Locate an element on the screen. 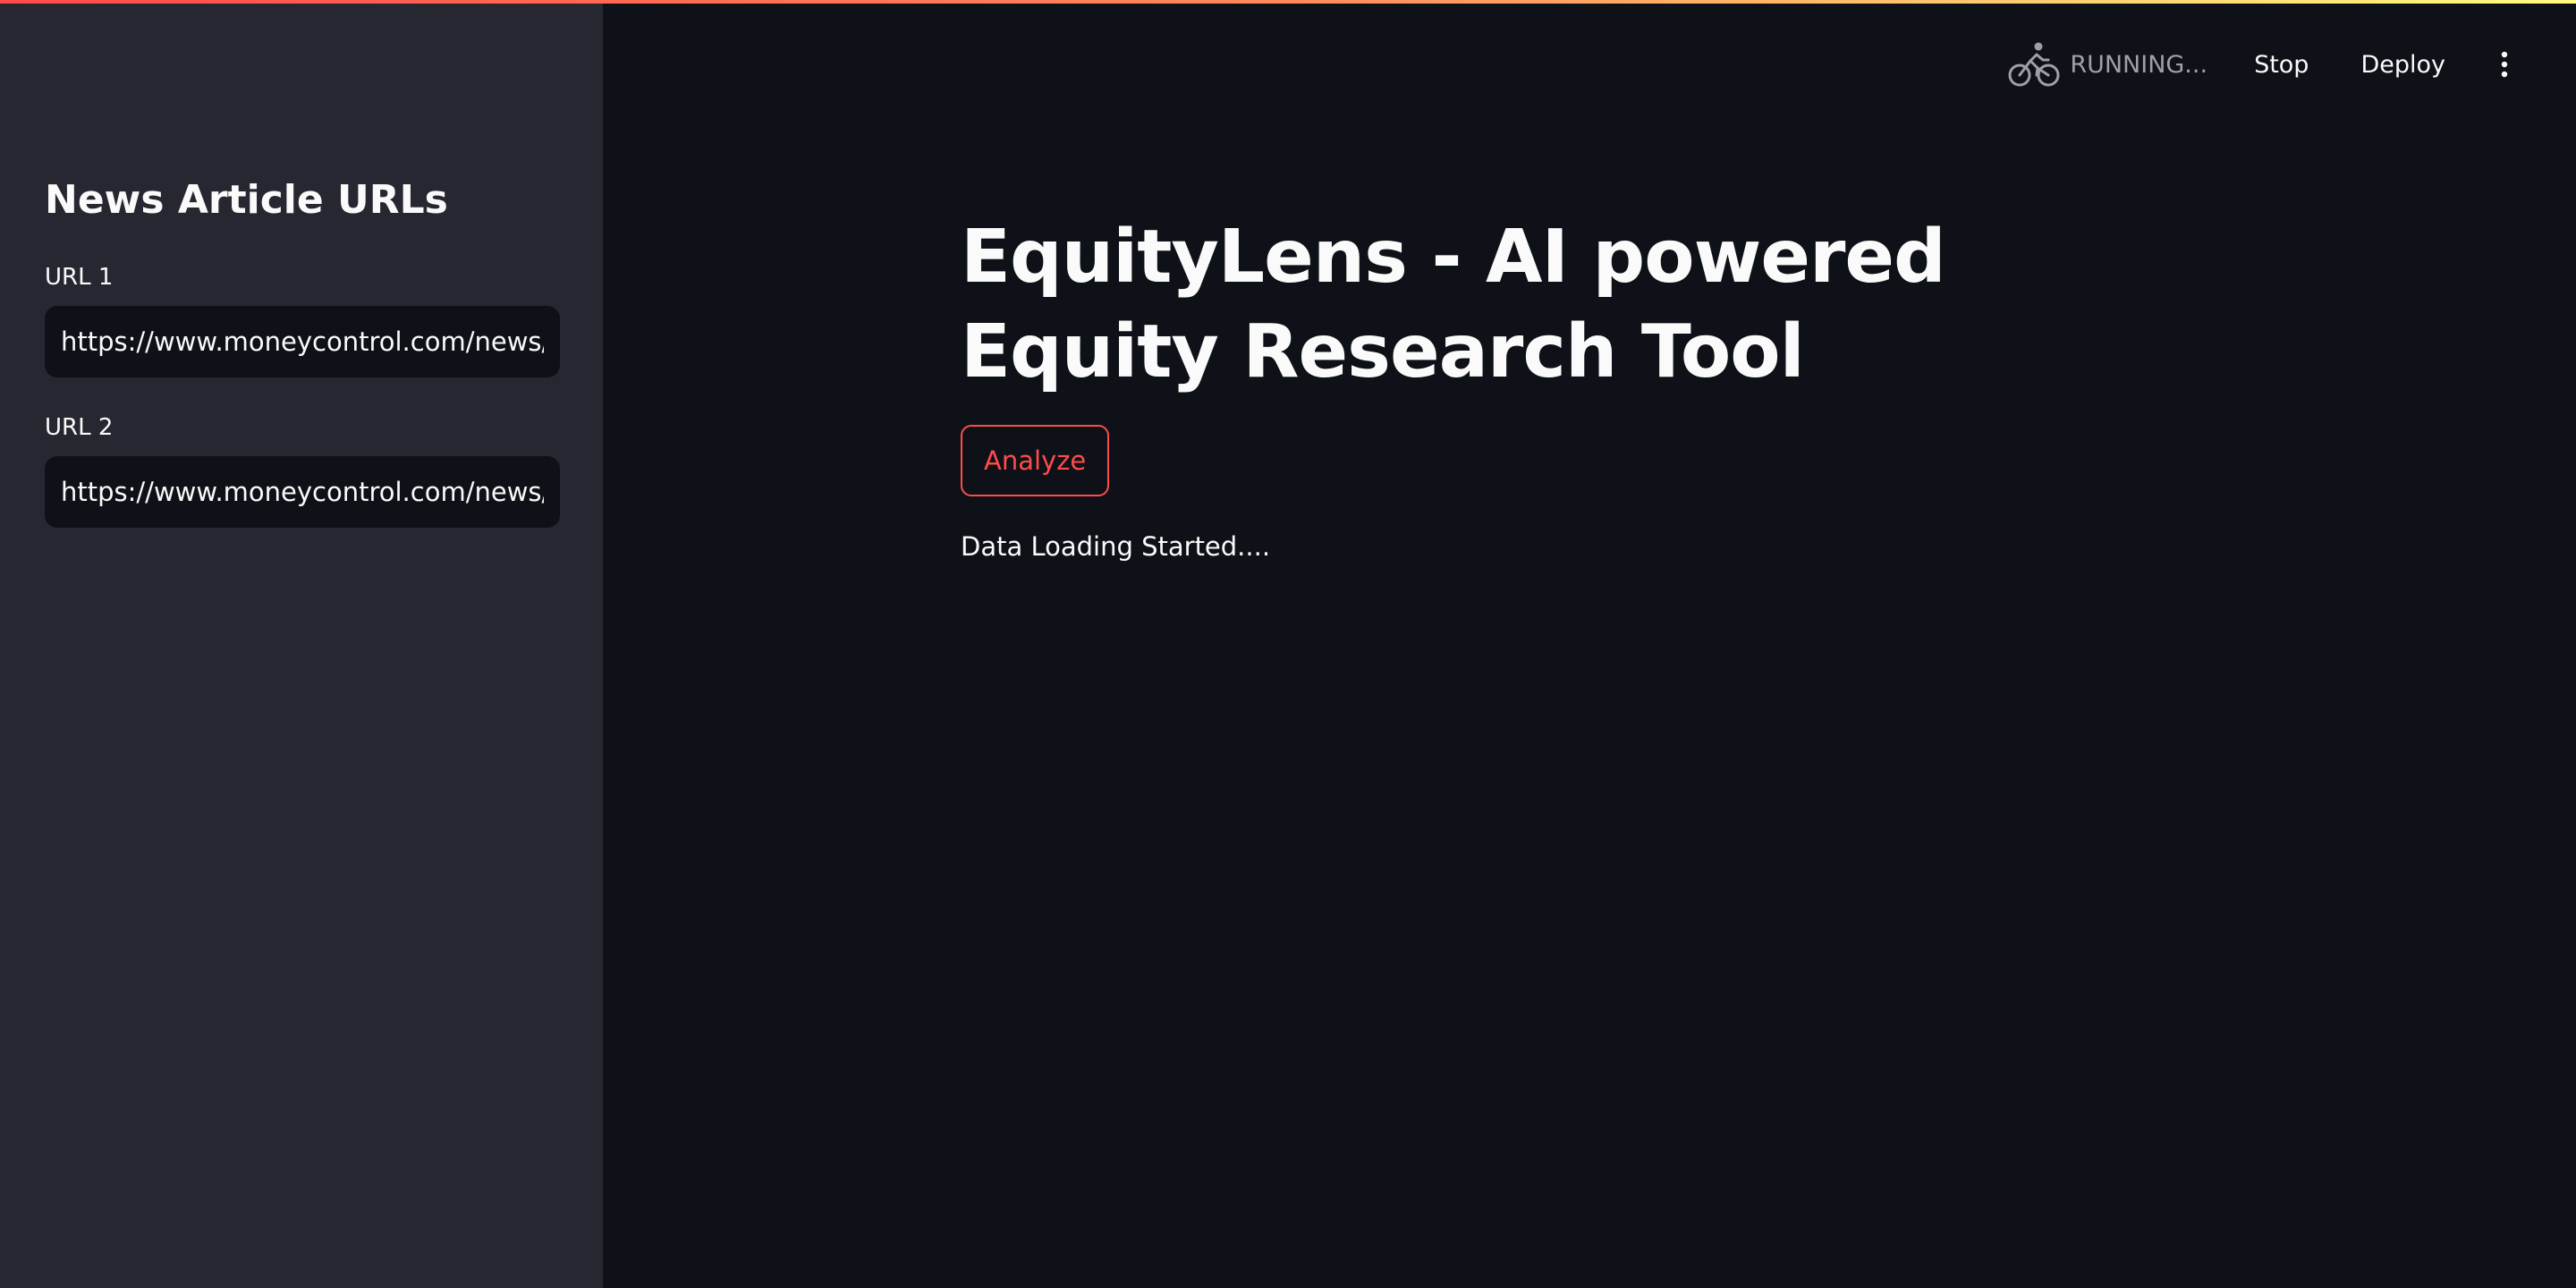  stop-button: Stop is located at coordinates (2281, 65).